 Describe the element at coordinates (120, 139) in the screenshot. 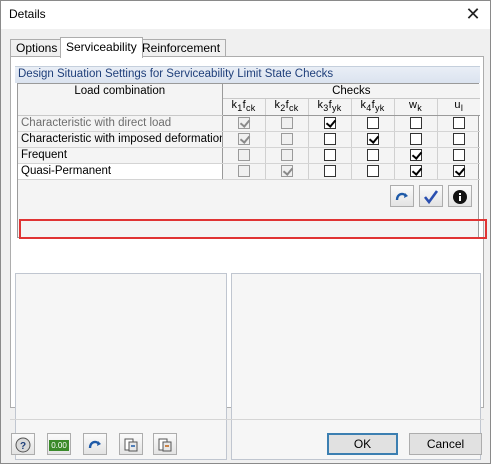

I see `load-combination-name: Characteristic with imposed deformation` at that location.